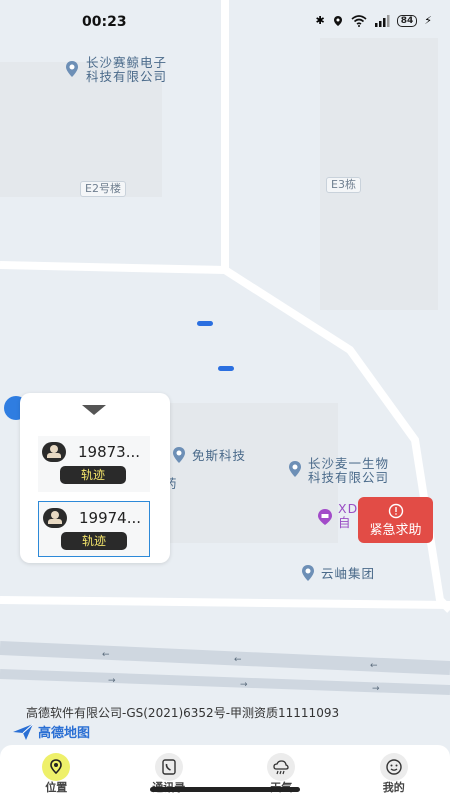 This screenshot has height=800, width=450. I want to click on phone-book-icon, so click(168, 767).